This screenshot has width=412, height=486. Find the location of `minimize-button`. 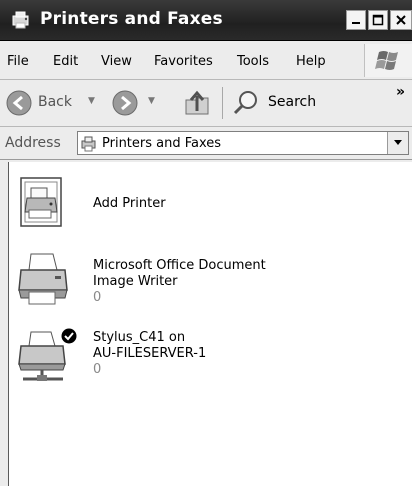

minimize-button is located at coordinates (356, 20).